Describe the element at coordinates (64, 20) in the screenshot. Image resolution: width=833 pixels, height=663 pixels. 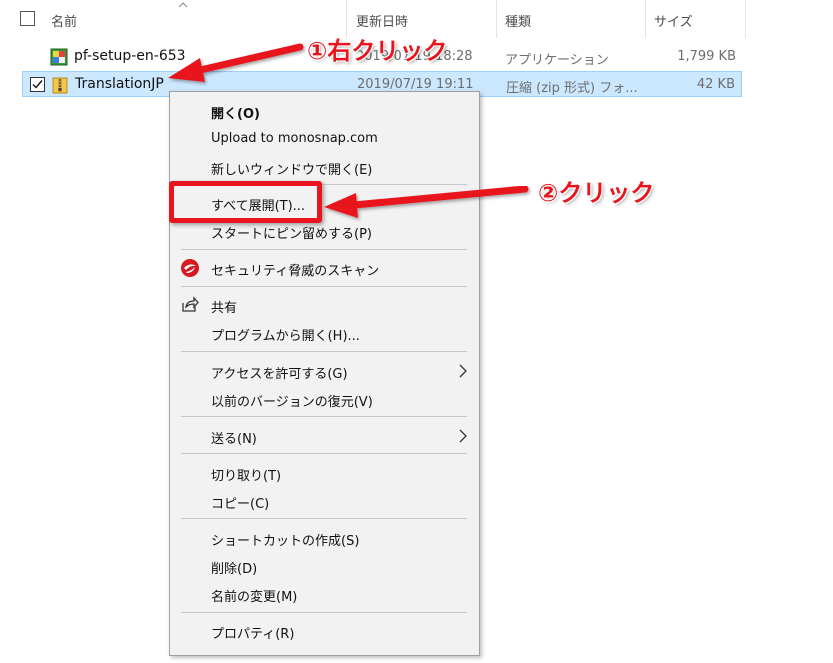
I see `column-header-name: 名前` at that location.